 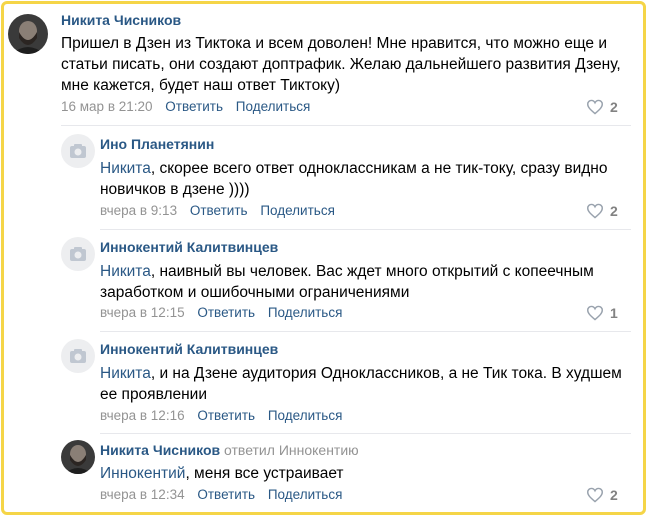 I want to click on comment-author: Никита Чисников, so click(x=121, y=20).